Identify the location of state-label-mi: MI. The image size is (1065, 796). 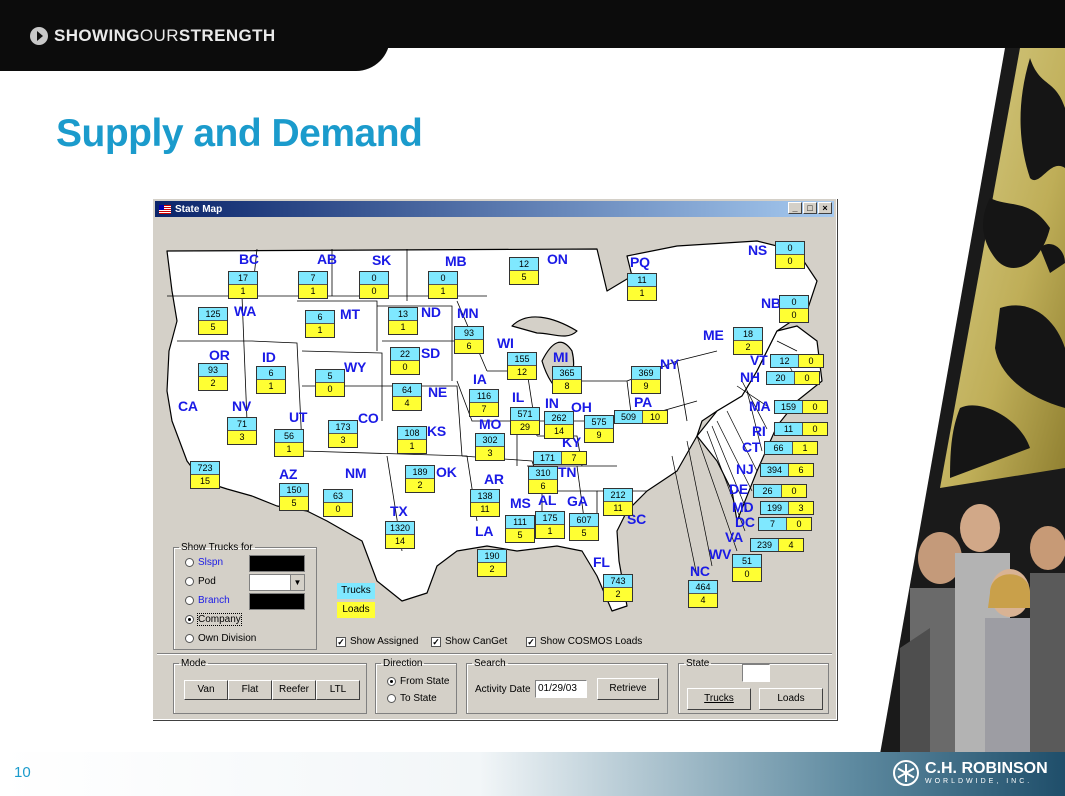
(560, 357).